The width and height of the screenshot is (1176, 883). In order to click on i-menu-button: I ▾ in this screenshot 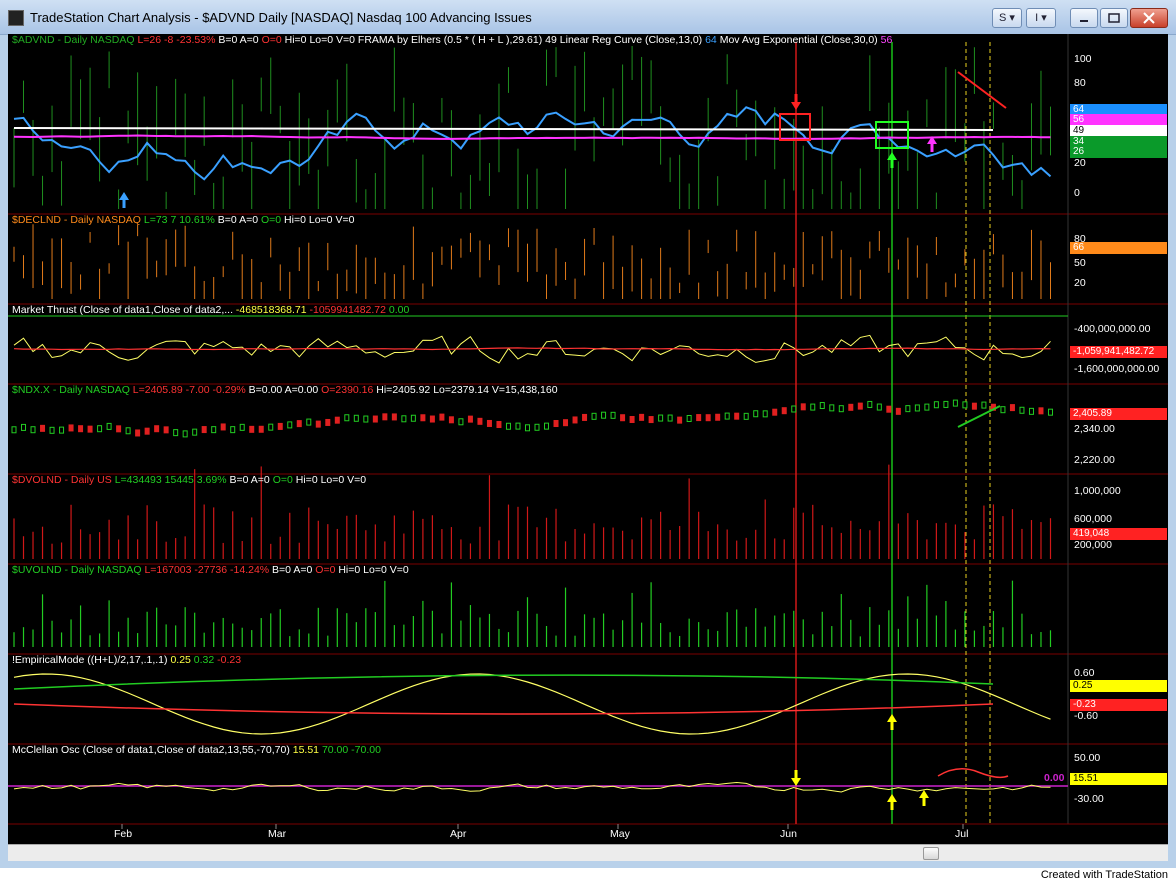, I will do `click(1041, 18)`.